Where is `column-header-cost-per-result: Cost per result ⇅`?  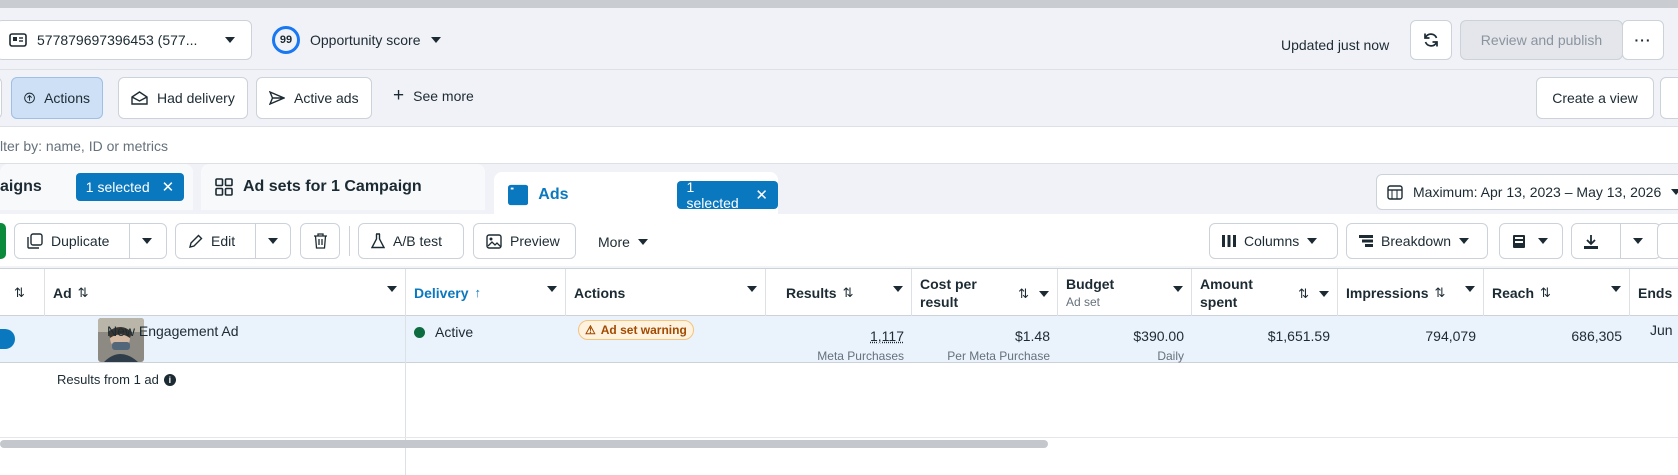
column-header-cost-per-result: Cost per result ⇅ is located at coordinates (985, 292).